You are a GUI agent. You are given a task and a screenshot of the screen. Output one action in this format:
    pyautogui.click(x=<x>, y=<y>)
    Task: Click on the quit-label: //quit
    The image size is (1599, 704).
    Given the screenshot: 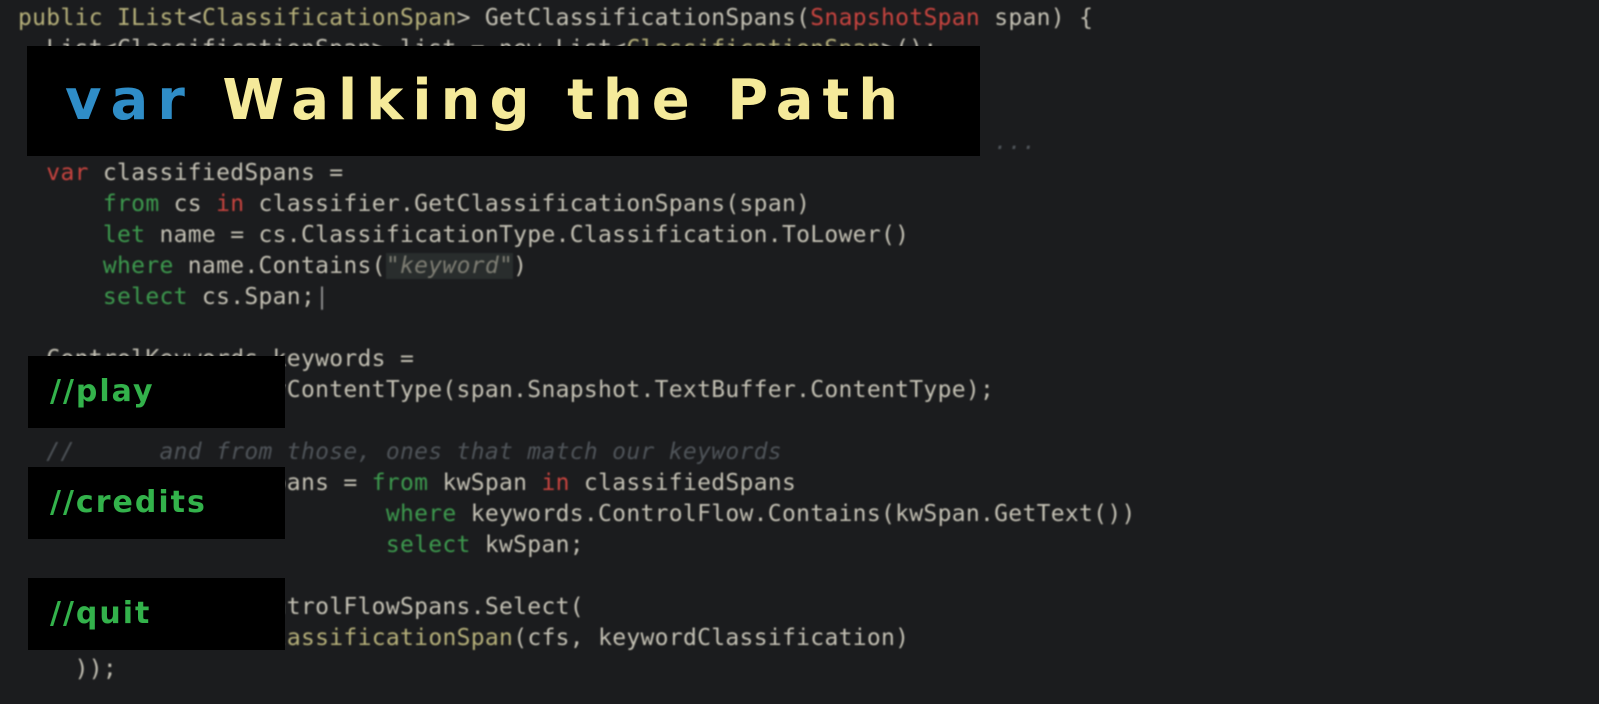 What is the action you would take?
    pyautogui.click(x=101, y=613)
    